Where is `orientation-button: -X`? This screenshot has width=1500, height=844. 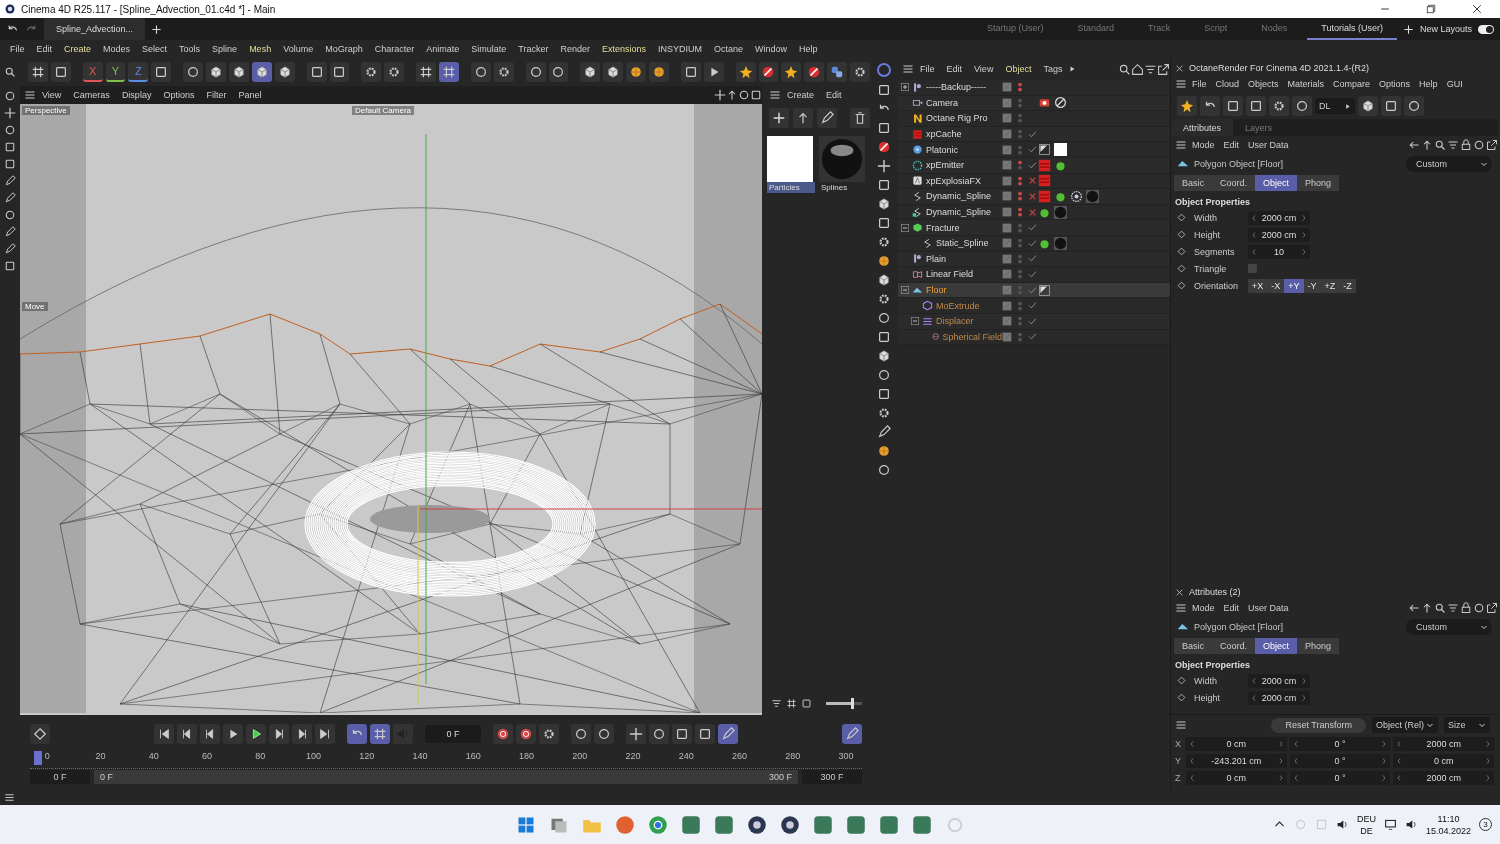
orientation-button: -X is located at coordinates (1276, 285).